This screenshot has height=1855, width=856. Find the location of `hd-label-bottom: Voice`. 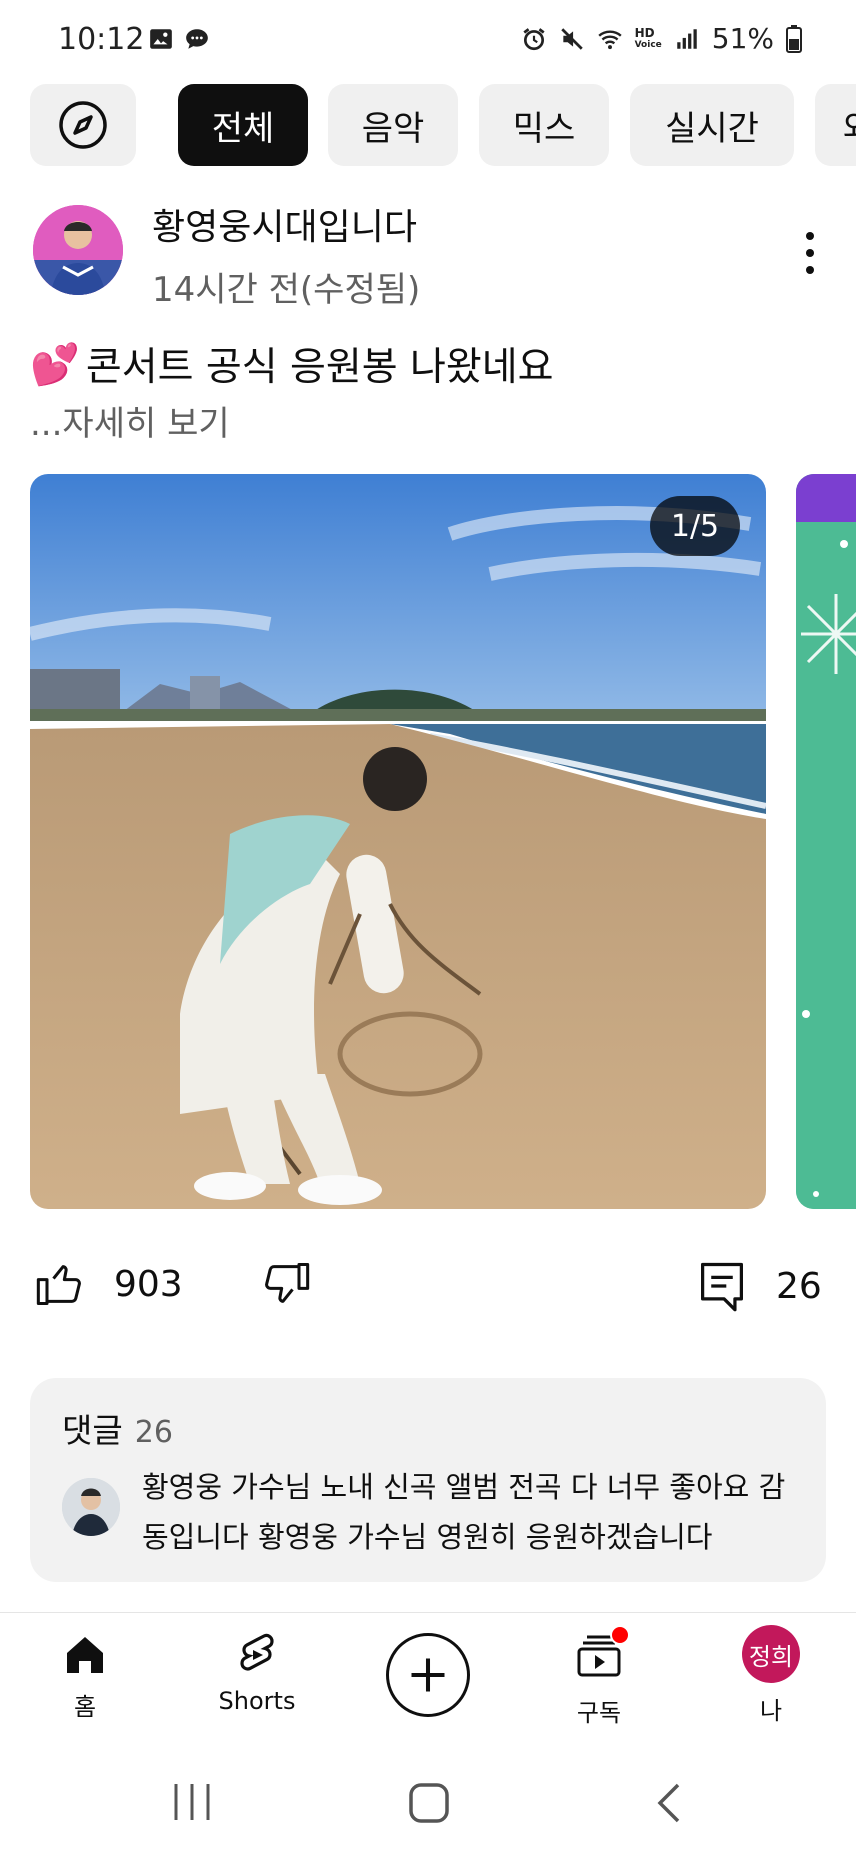

hd-label-bottom: Voice is located at coordinates (648, 44).